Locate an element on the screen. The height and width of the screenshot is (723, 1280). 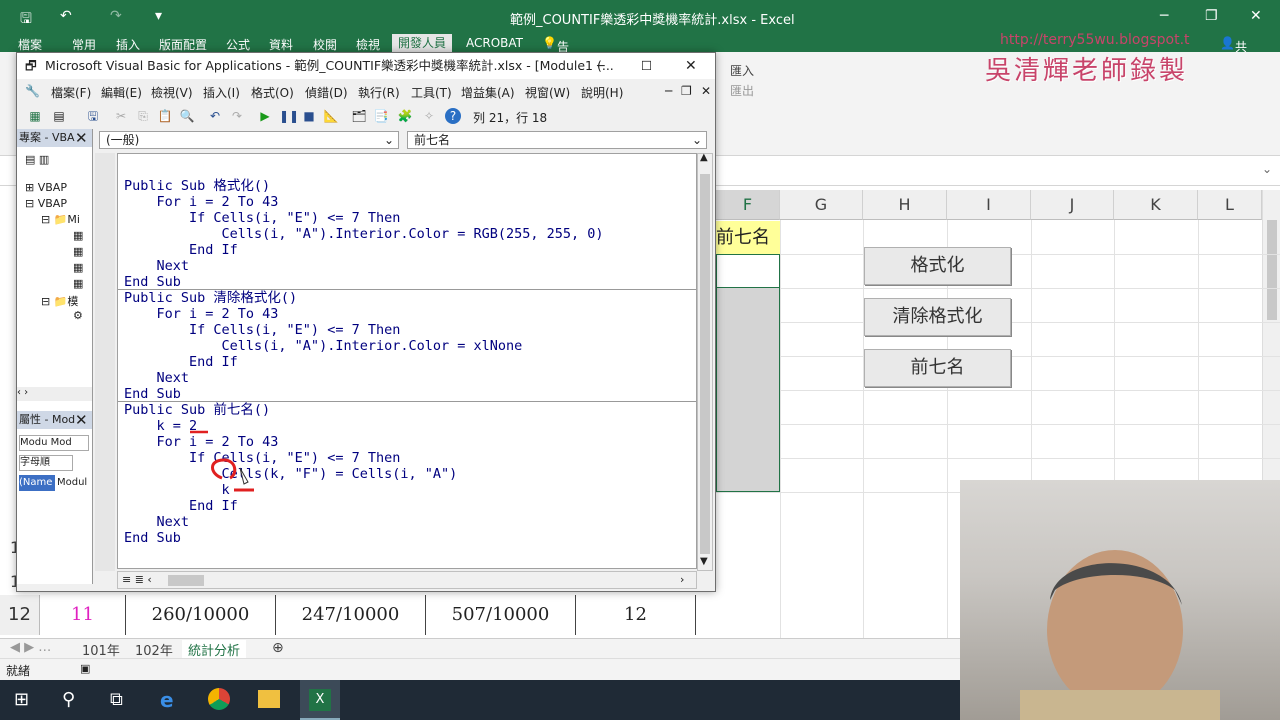
code-vscroll-thumb is located at coordinates (705, 364).